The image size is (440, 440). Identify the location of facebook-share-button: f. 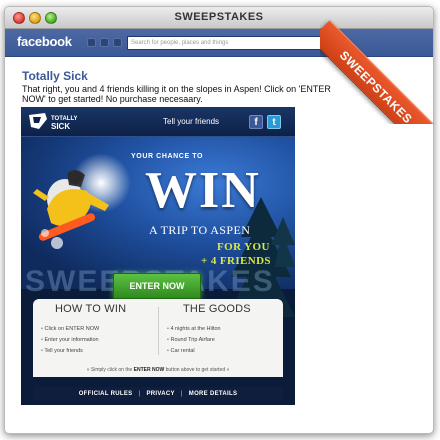
(256, 122).